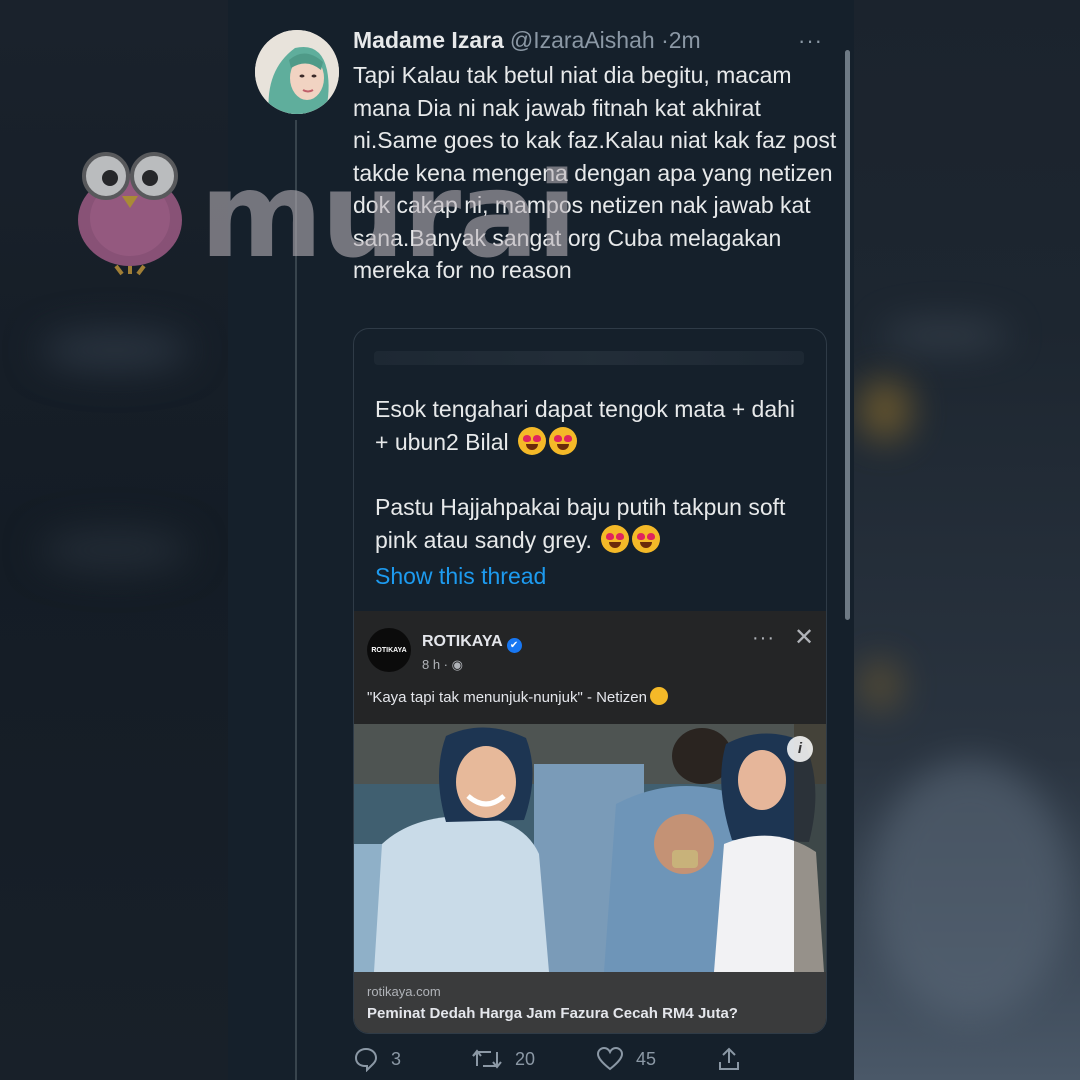 Image resolution: width=1080 pixels, height=1080 pixels. What do you see at coordinates (388, 215) in the screenshot?
I see `watermark-text: murai` at bounding box center [388, 215].